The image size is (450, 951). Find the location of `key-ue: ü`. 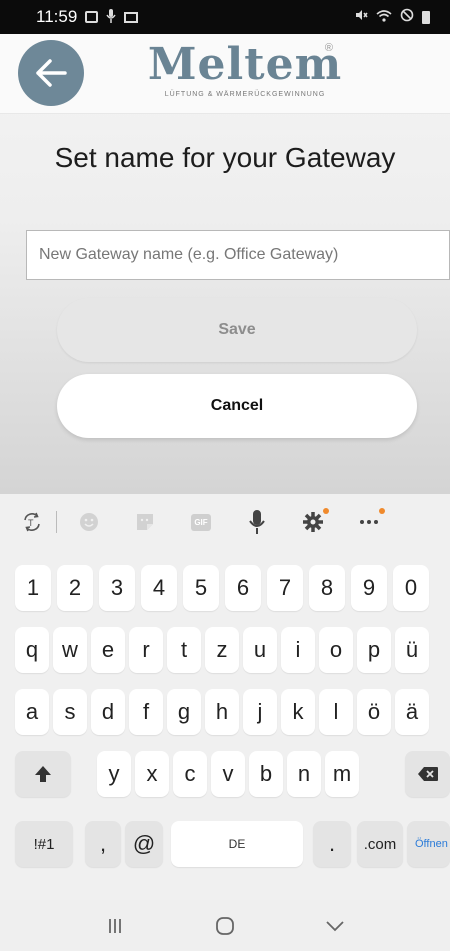

key-ue: ü is located at coordinates (412, 650).